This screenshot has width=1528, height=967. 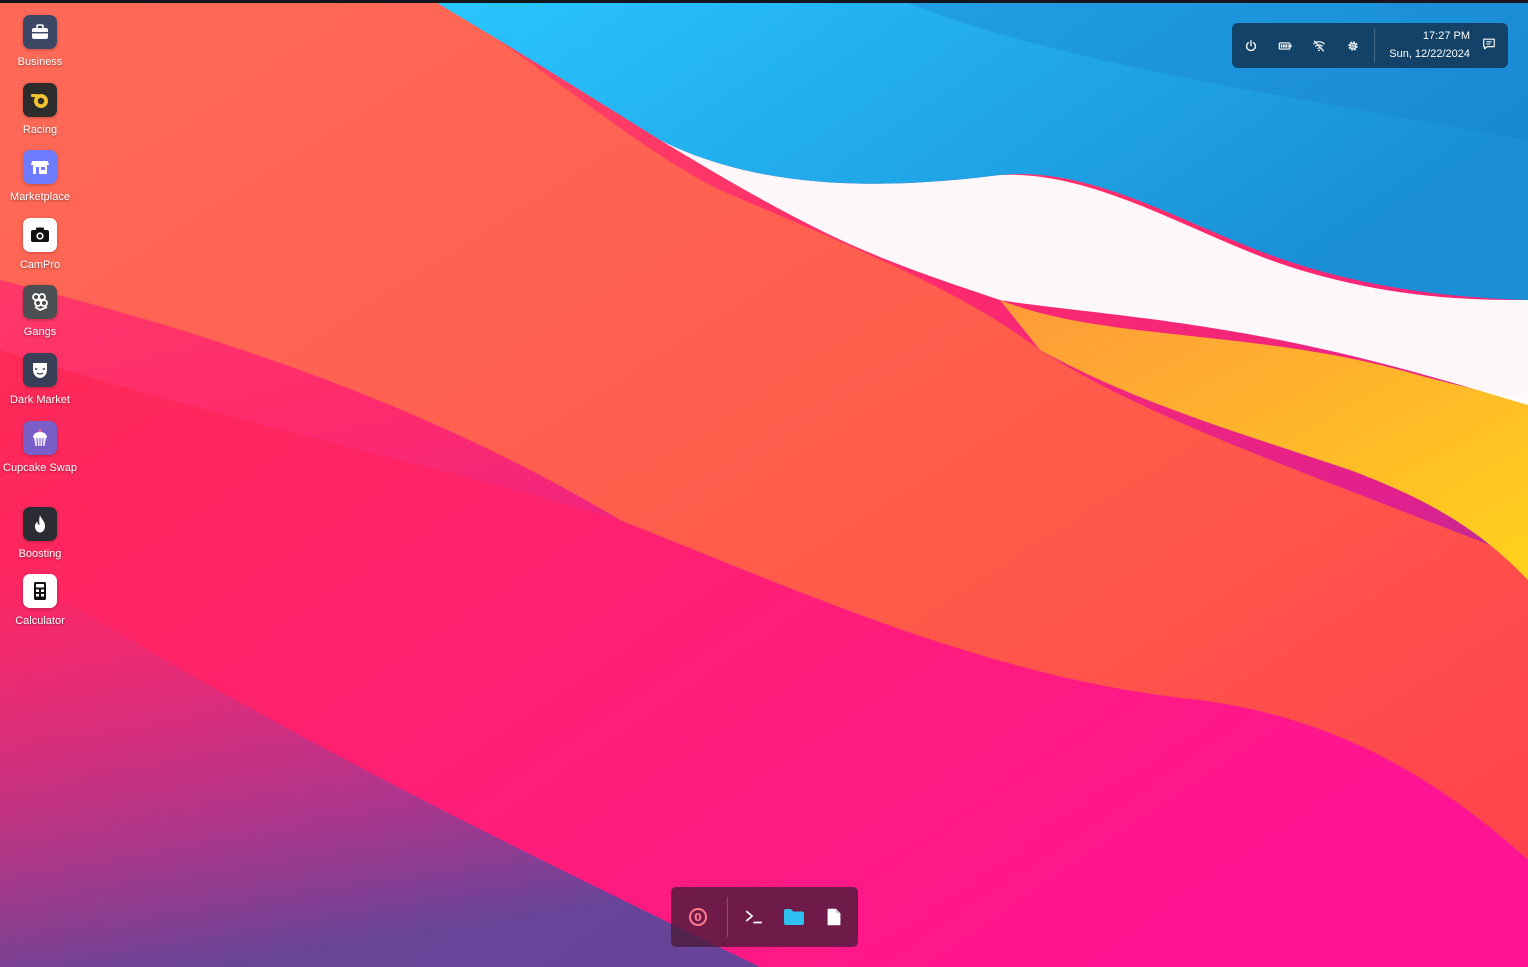 I want to click on desktop-icon-calculator: Calculator, so click(x=40, y=602).